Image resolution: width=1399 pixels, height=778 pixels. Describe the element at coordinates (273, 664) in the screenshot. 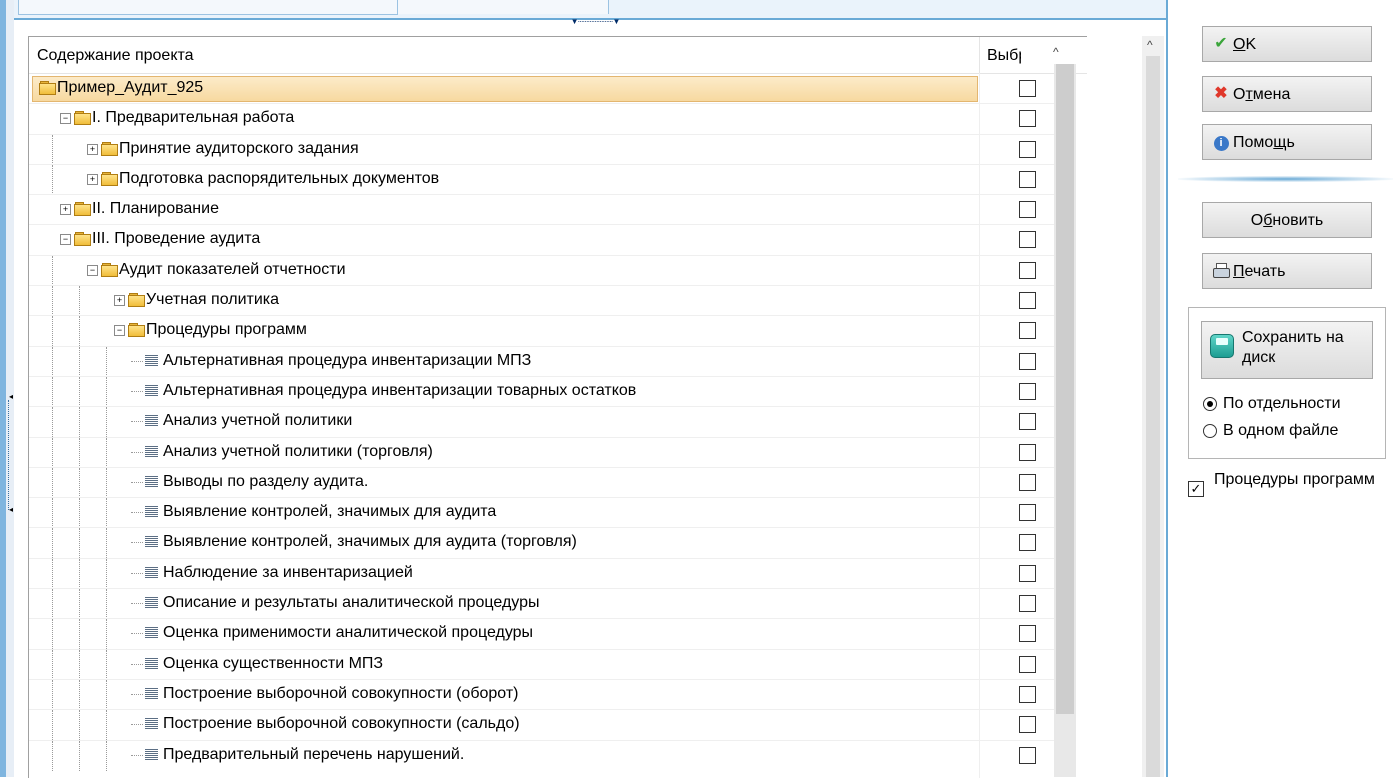

I see `tree-item-label: Оценка существенности МПЗ` at that location.